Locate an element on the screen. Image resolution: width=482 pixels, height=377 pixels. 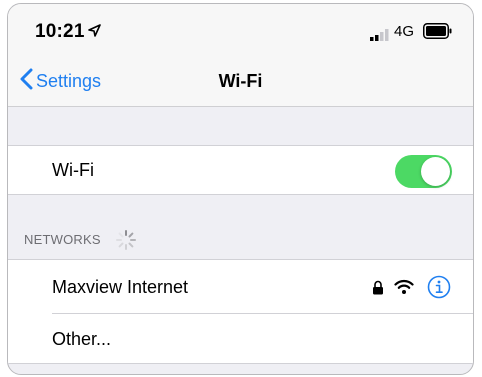
networks-section-header: NETWORKS is located at coordinates (62, 239).